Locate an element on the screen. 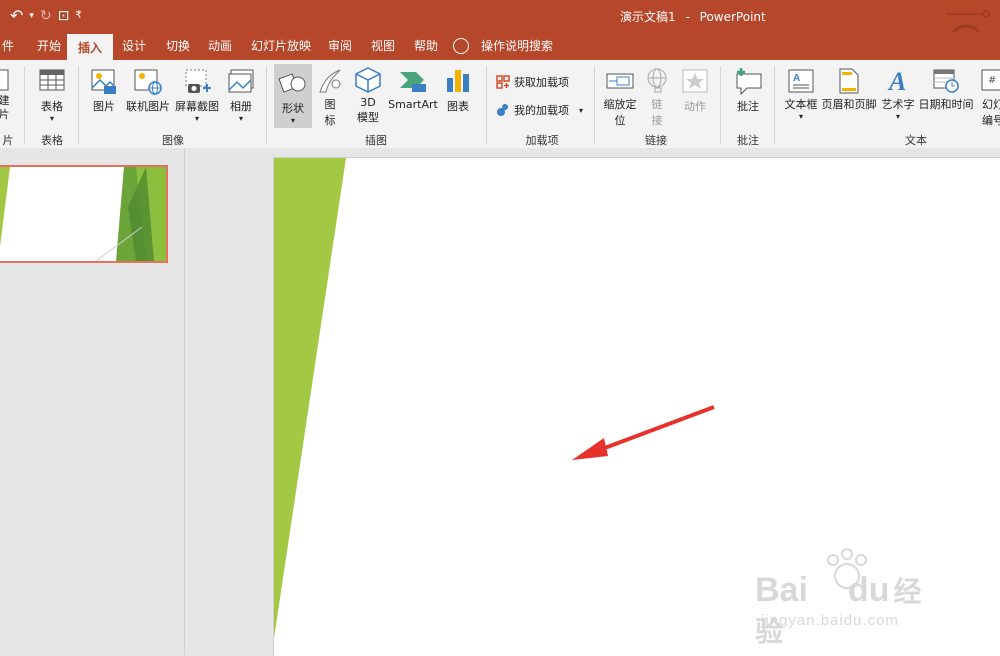 The height and width of the screenshot is (656, 1000). comment-label: 批注 is located at coordinates (748, 106).